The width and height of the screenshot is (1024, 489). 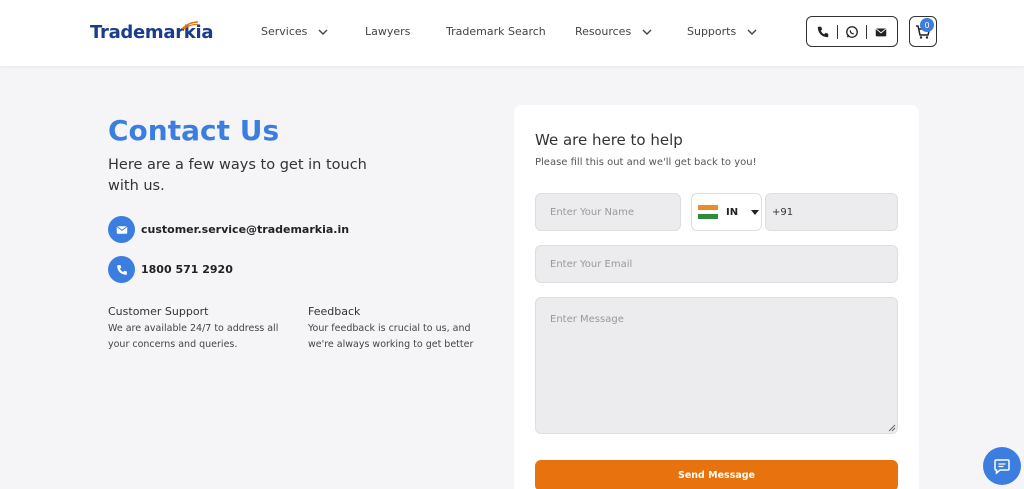 I want to click on email-input: Enter Your Email, so click(x=716, y=264).